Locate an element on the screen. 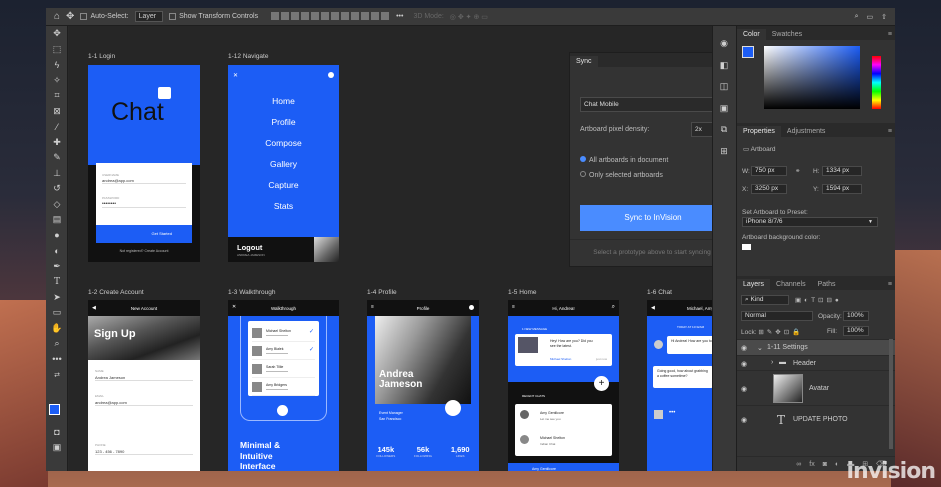 The width and height of the screenshot is (941, 487). tab-properties: Properties is located at coordinates (759, 131).